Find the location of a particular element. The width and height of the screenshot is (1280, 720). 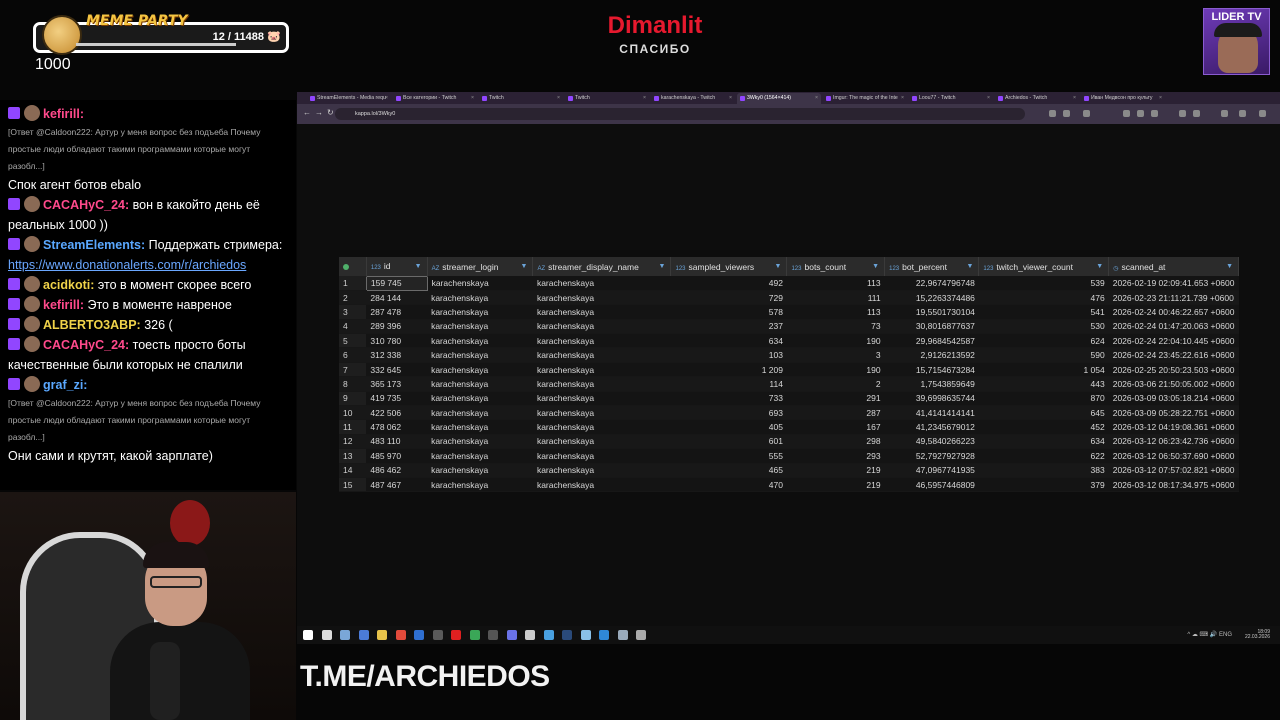

obs-icon is located at coordinates (493, 635).